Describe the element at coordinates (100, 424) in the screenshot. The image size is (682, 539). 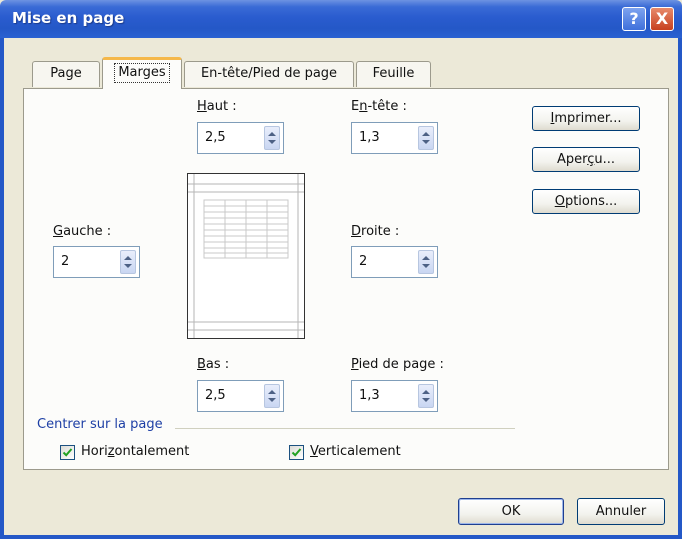
I see `centrer-group-title: Centrer sur la page` at that location.